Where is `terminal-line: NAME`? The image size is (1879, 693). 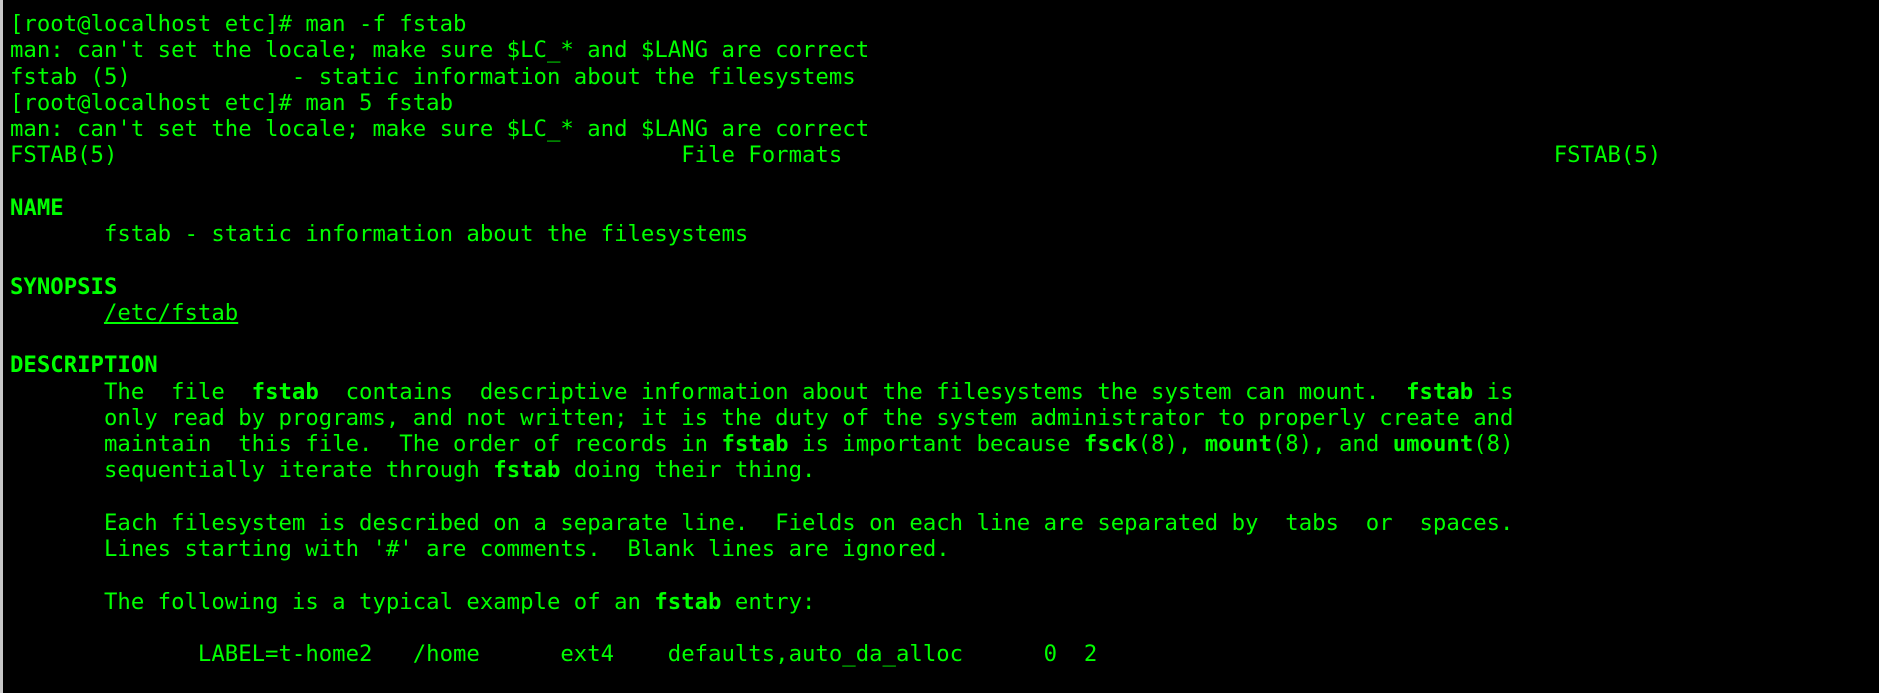 terminal-line: NAME is located at coordinates (835, 208).